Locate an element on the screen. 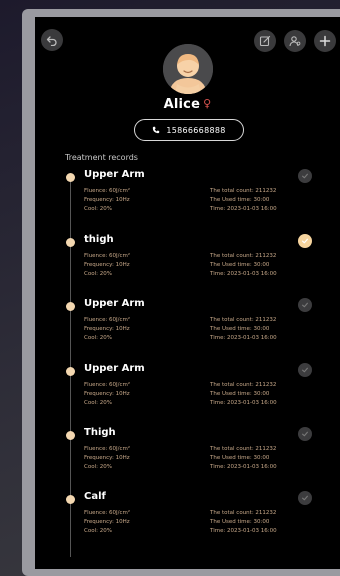  patient-name: Alice is located at coordinates (182, 104).